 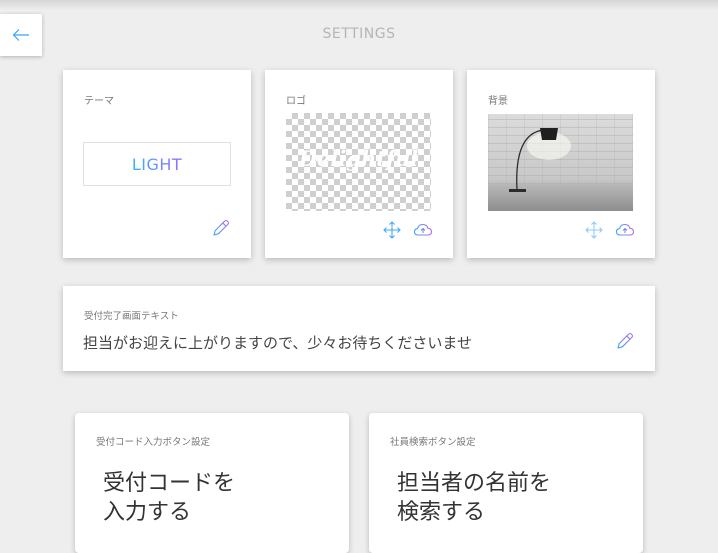 I want to click on reception-code-button-text: 受付コードを 入力する, so click(x=169, y=498).